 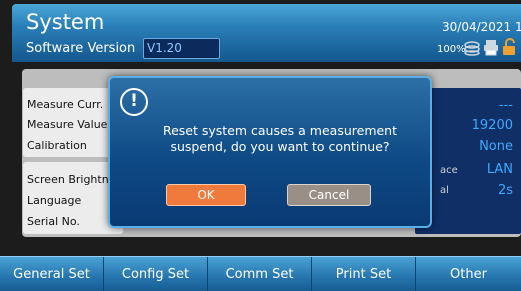 What do you see at coordinates (496, 146) in the screenshot?
I see `calibration-value: None` at bounding box center [496, 146].